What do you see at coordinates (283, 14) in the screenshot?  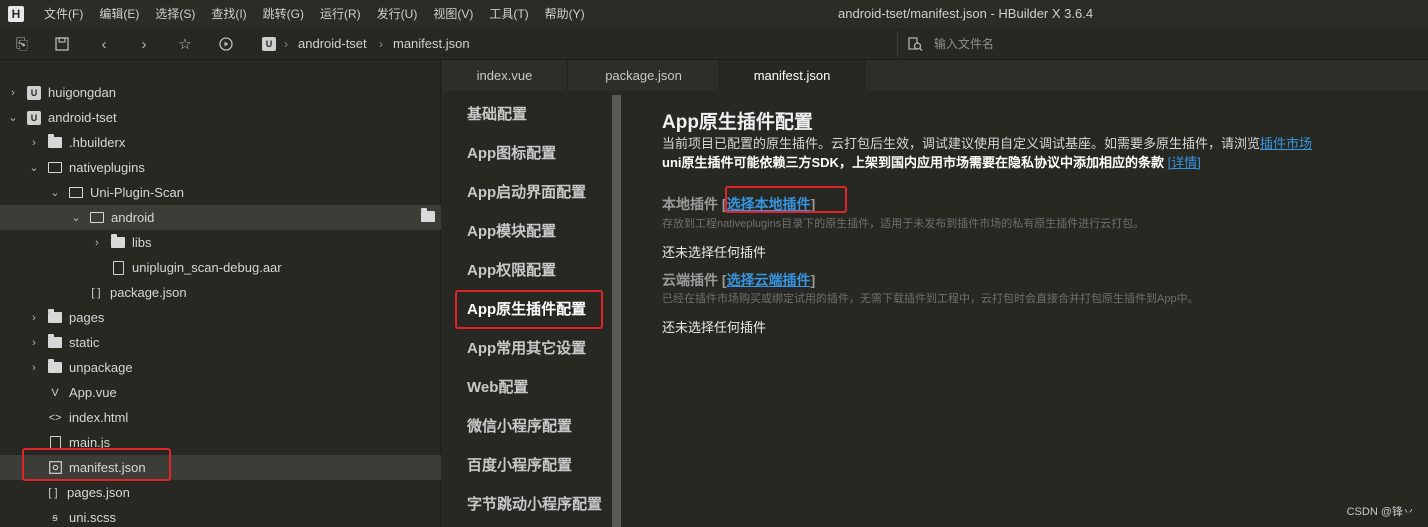 I see `menu-goto: 跳转(G)` at bounding box center [283, 14].